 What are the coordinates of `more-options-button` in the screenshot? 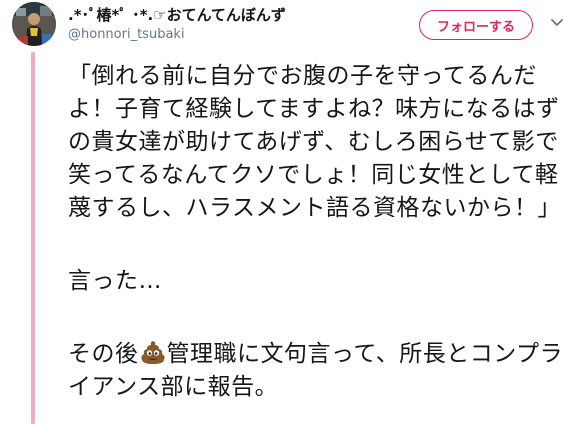 It's located at (557, 22).